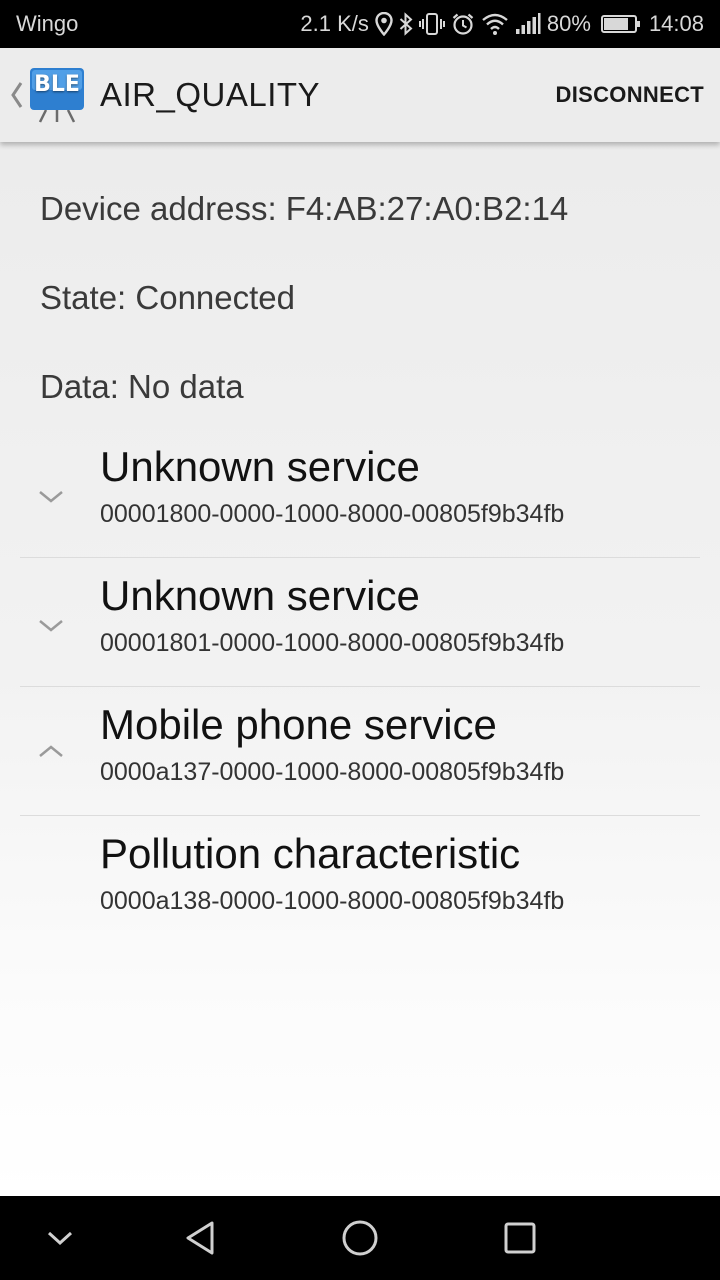 The width and height of the screenshot is (720, 1280). Describe the element at coordinates (568, 23) in the screenshot. I see `battery-percent: 80%` at that location.